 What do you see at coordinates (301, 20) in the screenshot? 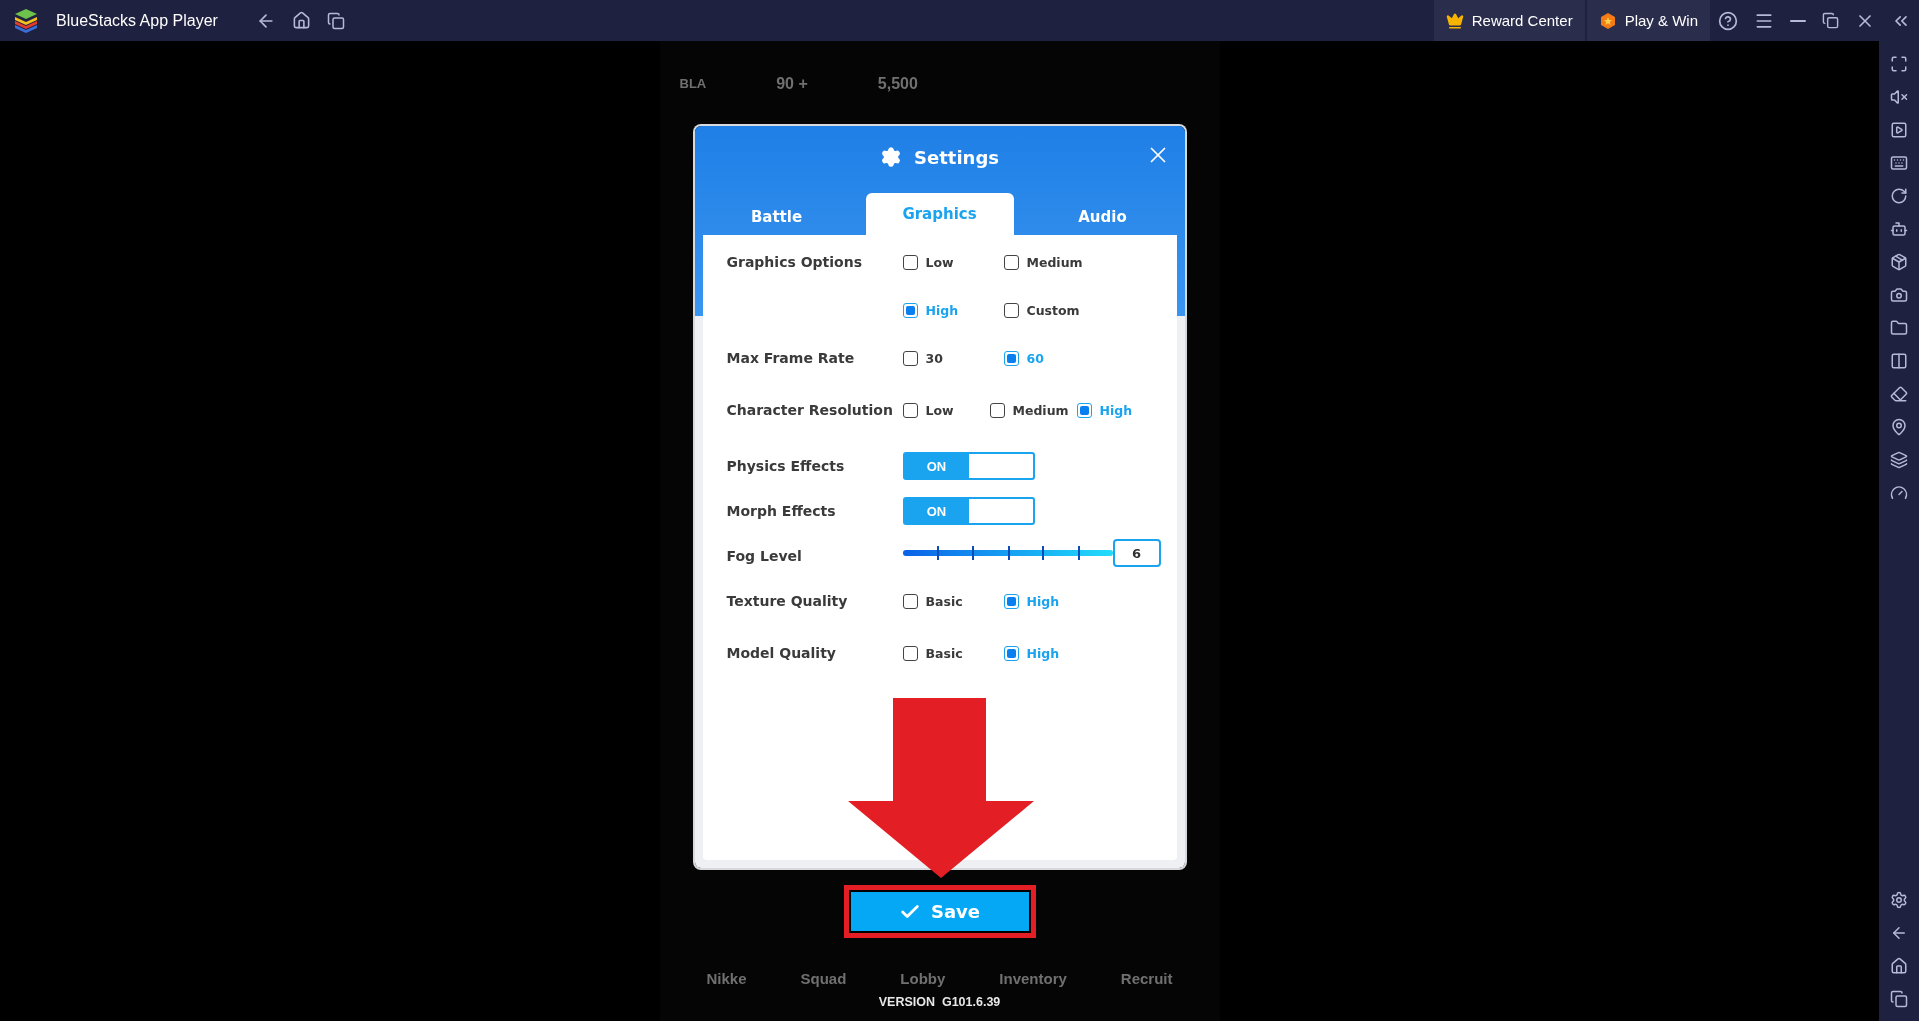
I see `home-icon` at bounding box center [301, 20].